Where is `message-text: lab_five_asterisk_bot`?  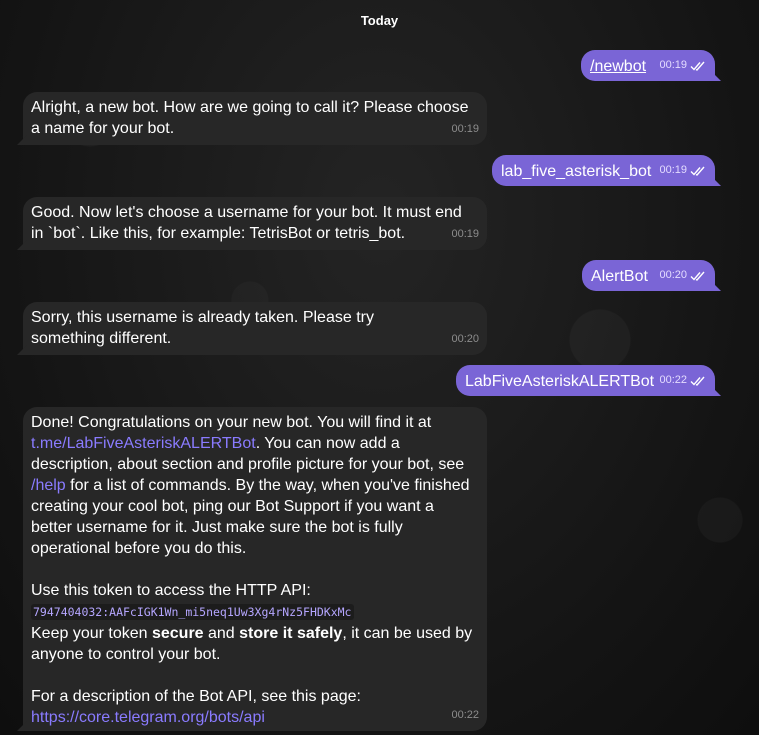 message-text: lab_five_asterisk_bot is located at coordinates (576, 171).